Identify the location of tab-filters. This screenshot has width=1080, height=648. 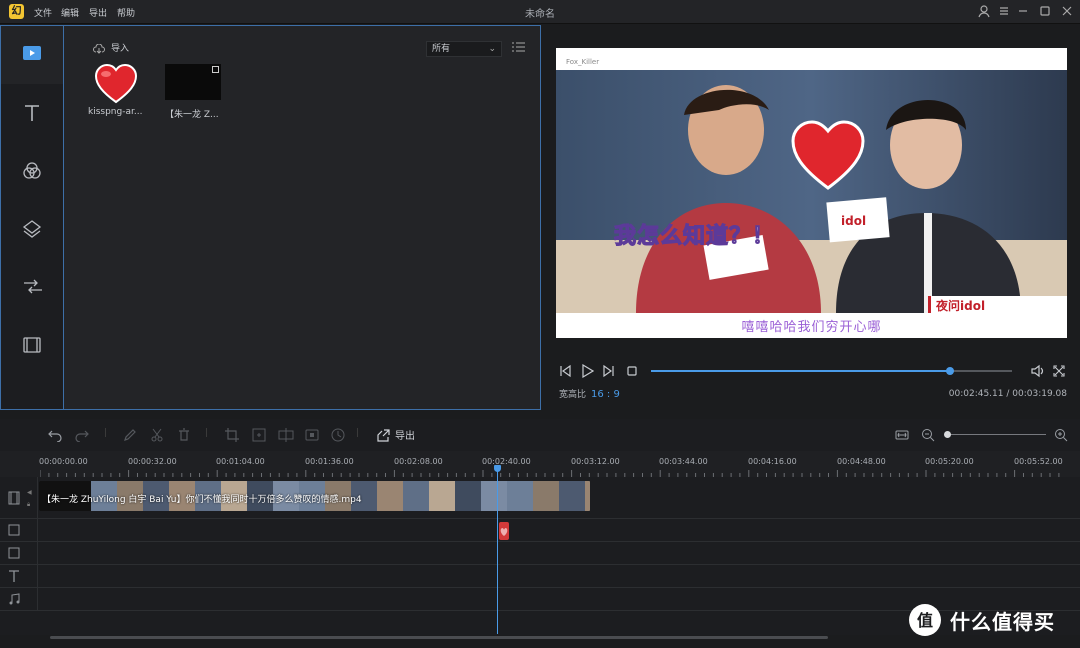
(32, 171).